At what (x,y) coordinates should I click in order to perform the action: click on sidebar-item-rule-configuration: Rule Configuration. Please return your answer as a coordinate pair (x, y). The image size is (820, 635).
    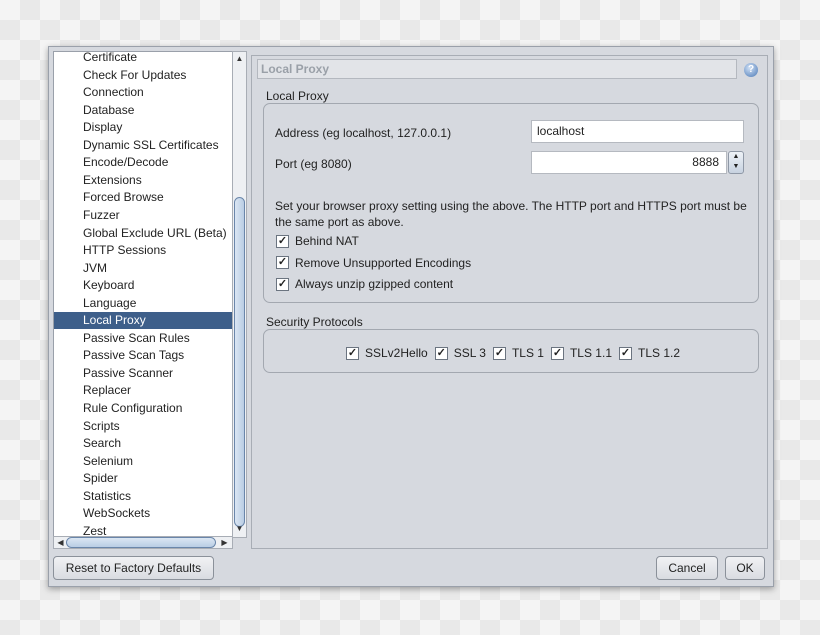
    Looking at the image, I should click on (143, 408).